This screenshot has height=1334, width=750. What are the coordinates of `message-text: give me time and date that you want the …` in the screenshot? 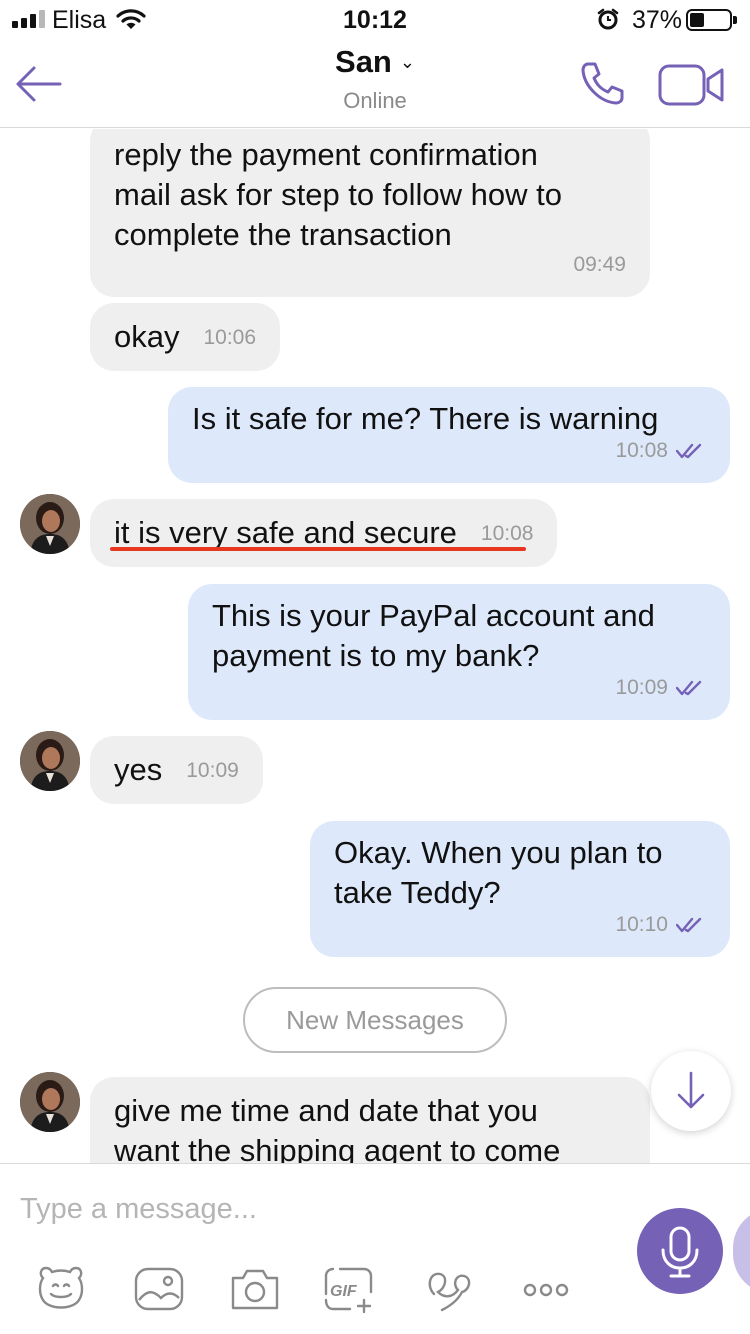 It's located at (337, 1128).